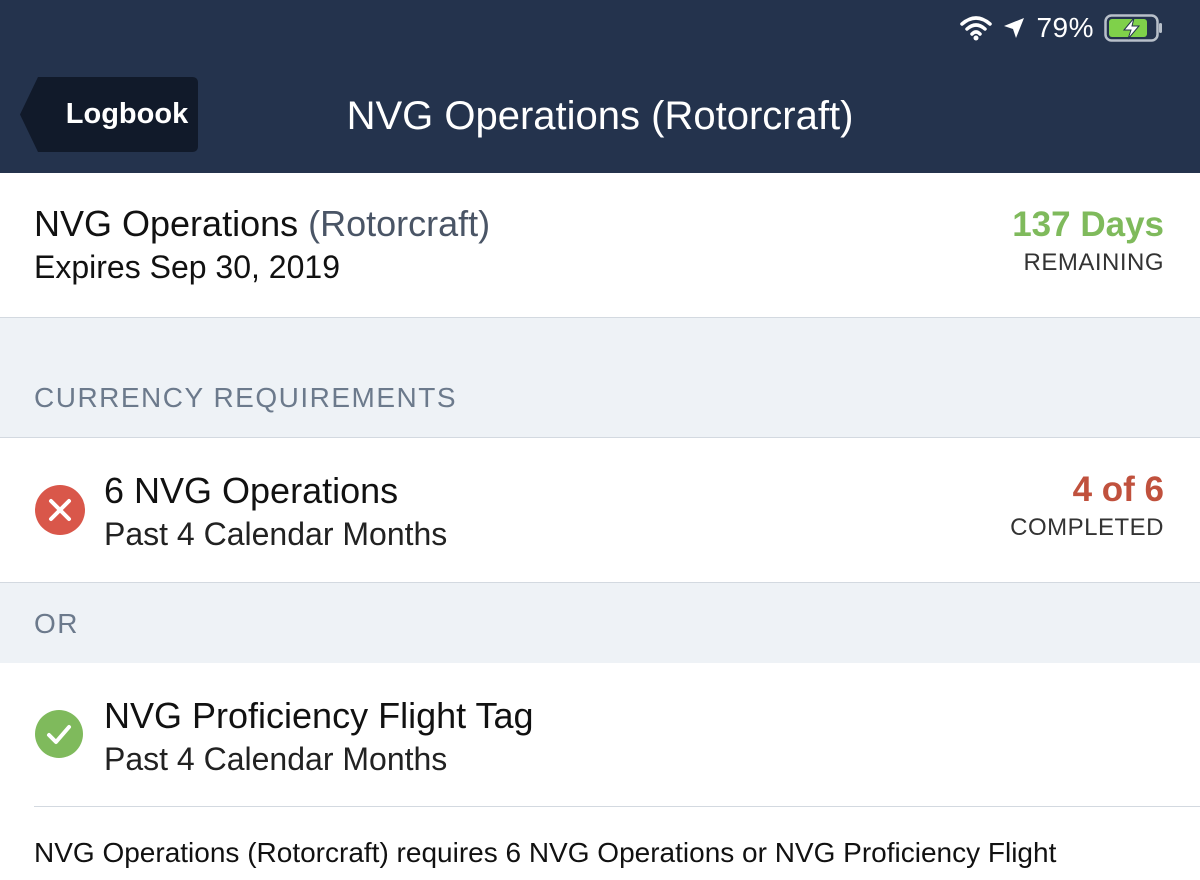 The width and height of the screenshot is (1200, 880). What do you see at coordinates (1088, 224) in the screenshot?
I see `days-remaining-value: 137 Days` at bounding box center [1088, 224].